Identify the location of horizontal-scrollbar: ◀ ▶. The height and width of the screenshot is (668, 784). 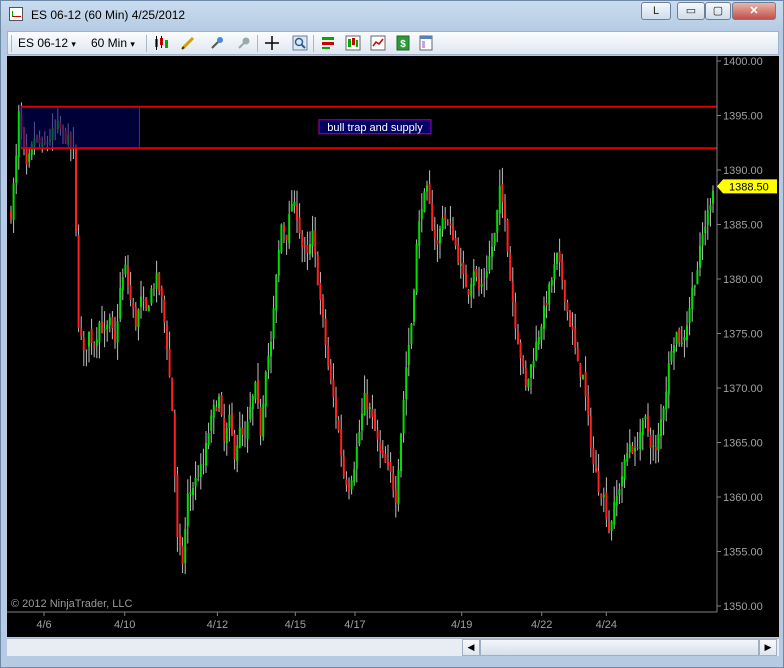
(393, 647).